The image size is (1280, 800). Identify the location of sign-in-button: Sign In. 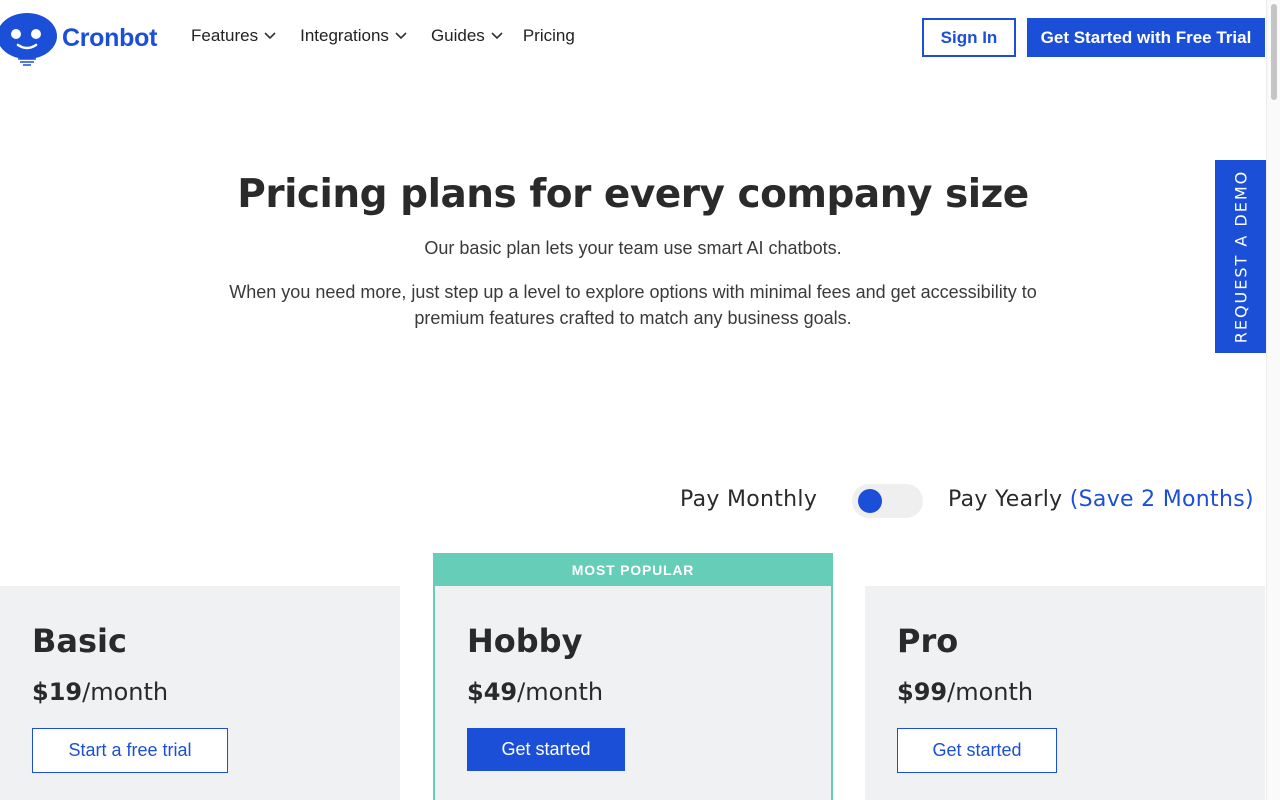
(969, 37).